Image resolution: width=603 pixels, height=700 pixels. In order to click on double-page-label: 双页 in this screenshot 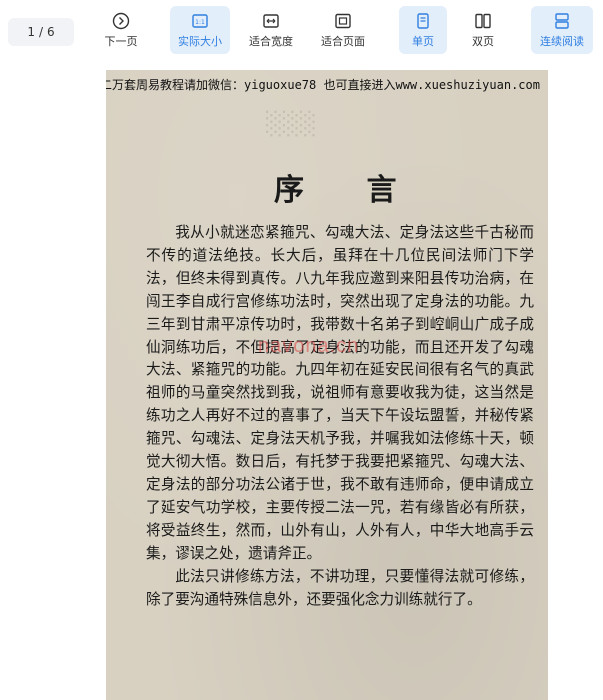, I will do `click(483, 41)`.